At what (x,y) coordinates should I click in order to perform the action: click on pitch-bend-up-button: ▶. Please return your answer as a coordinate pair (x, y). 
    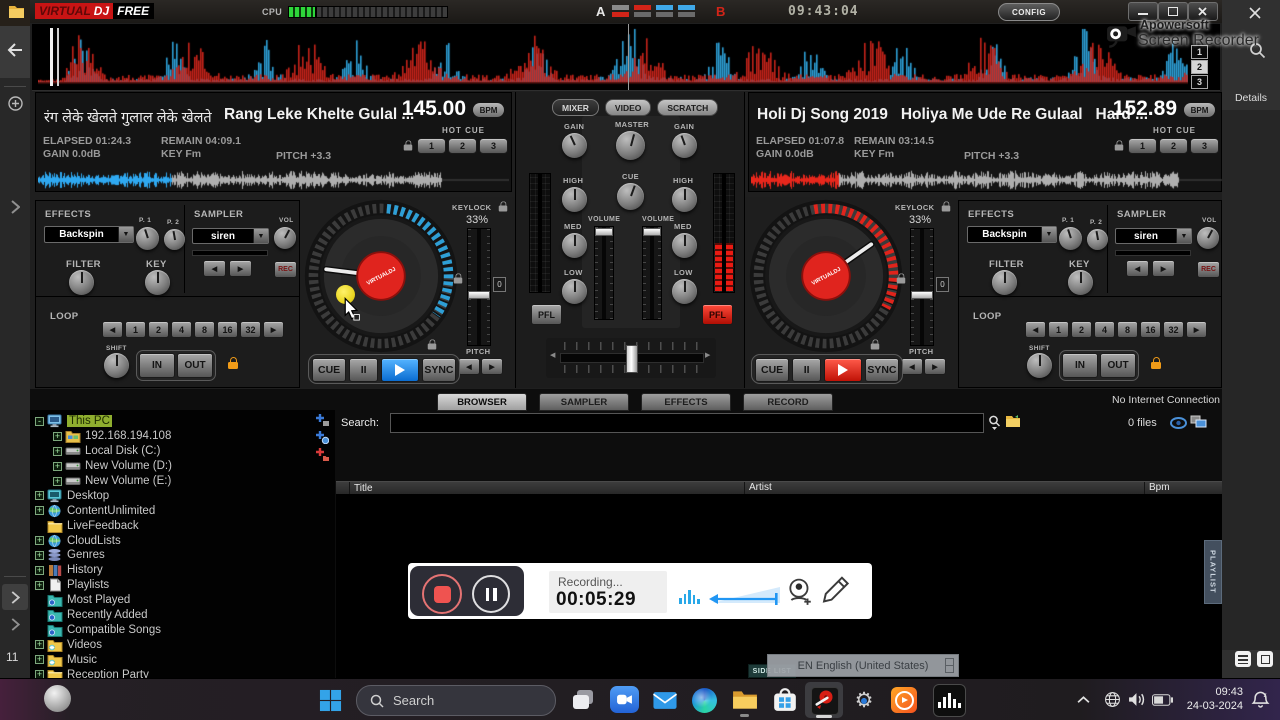
    Looking at the image, I should click on (935, 366).